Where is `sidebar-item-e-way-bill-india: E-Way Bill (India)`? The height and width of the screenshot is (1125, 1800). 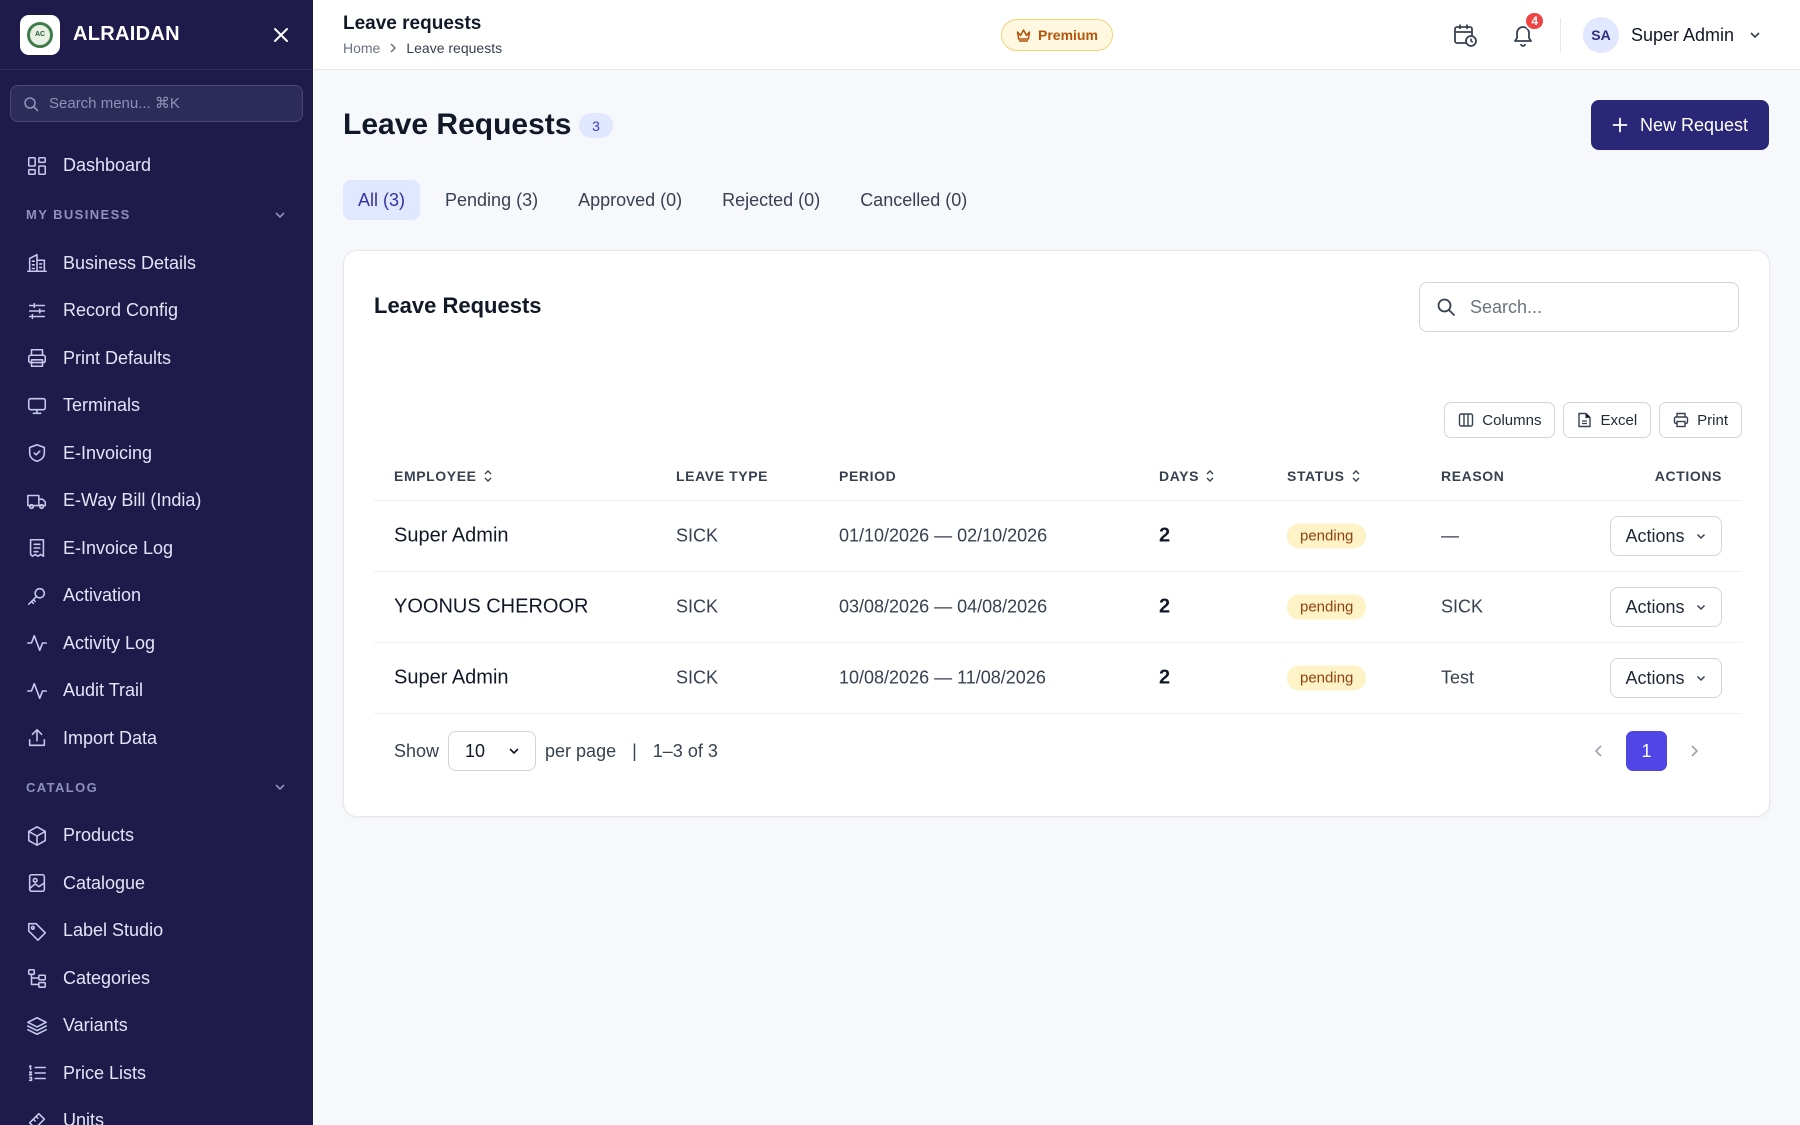 sidebar-item-e-way-bill-india: E-Way Bill (India) is located at coordinates (156, 501).